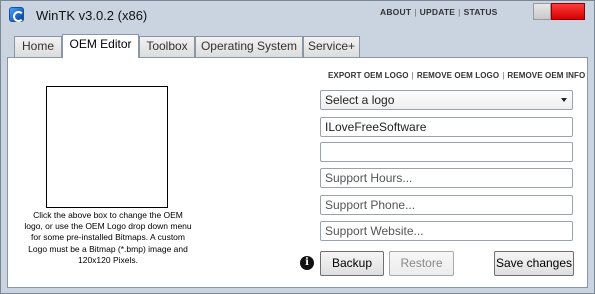 Image resolution: width=595 pixels, height=294 pixels. What do you see at coordinates (360, 100) in the screenshot?
I see `logo-select-value: Select a logo` at bounding box center [360, 100].